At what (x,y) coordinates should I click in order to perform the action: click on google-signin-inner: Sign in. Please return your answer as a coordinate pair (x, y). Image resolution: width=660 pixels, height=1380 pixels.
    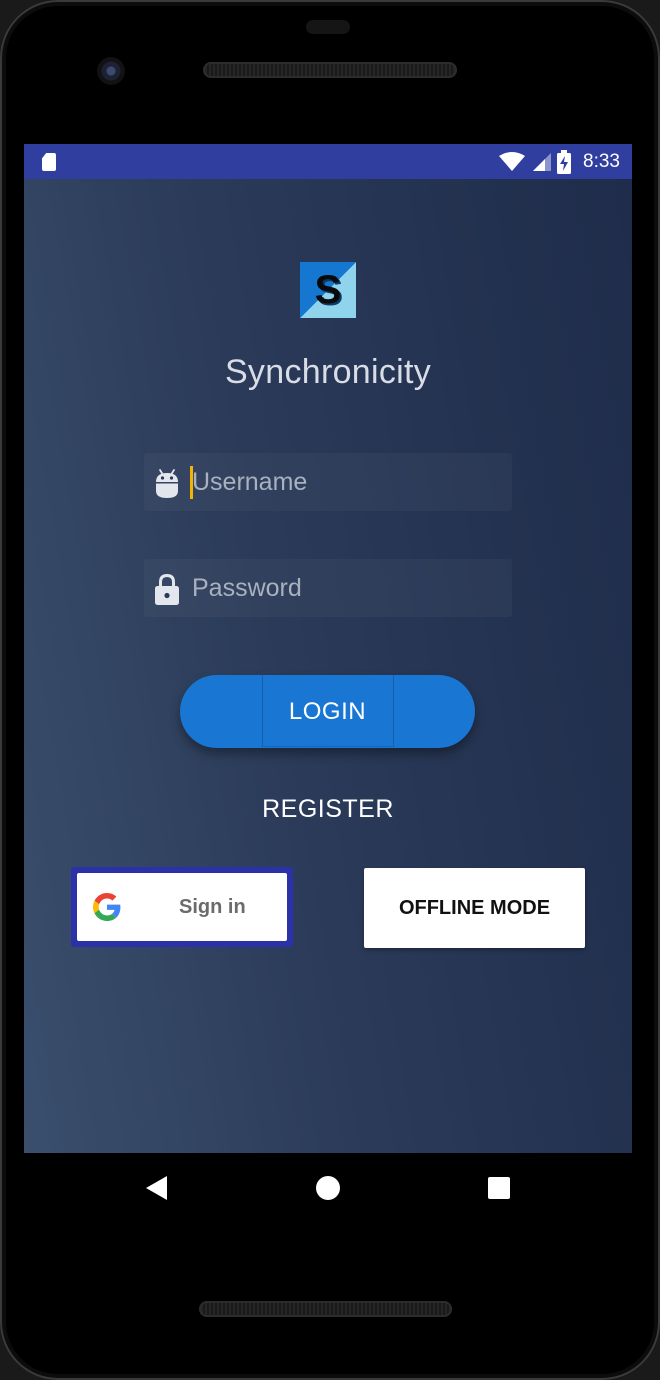
    Looking at the image, I should click on (182, 907).